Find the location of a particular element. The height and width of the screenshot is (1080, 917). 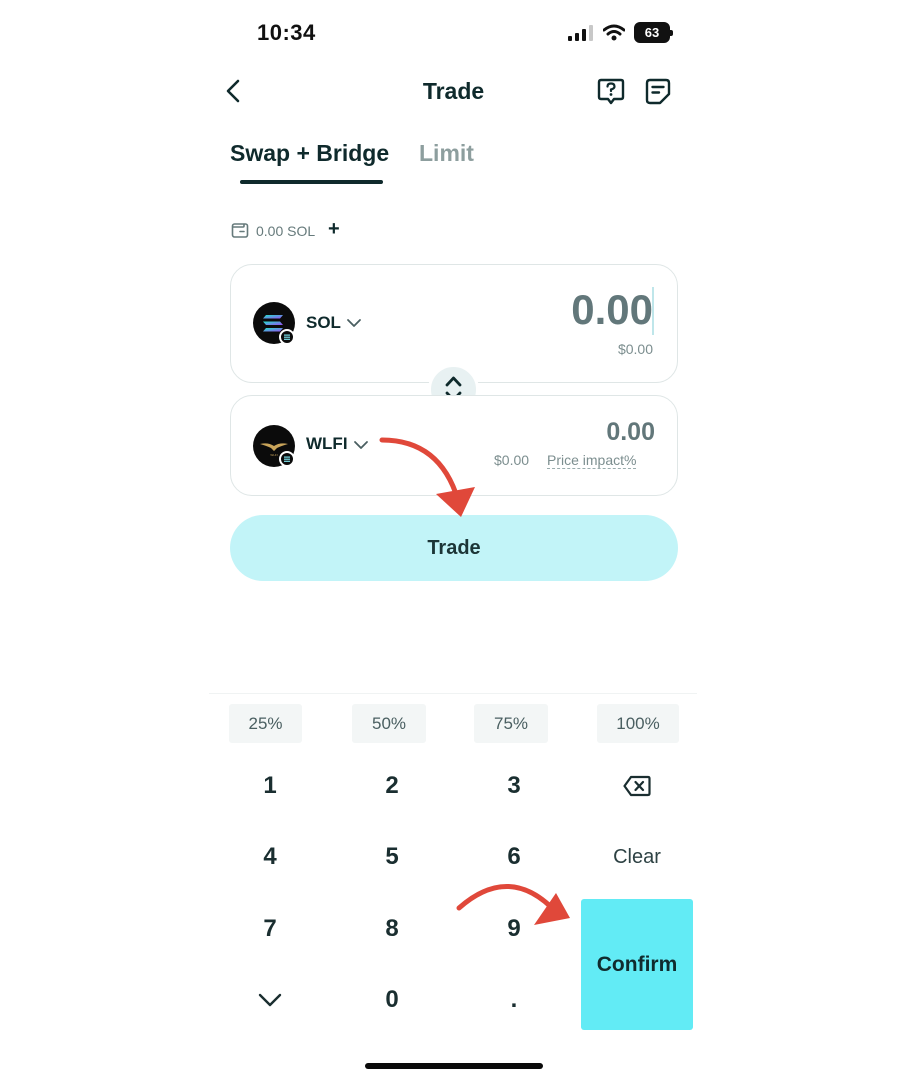

percent-75-button: 75% is located at coordinates (511, 723).